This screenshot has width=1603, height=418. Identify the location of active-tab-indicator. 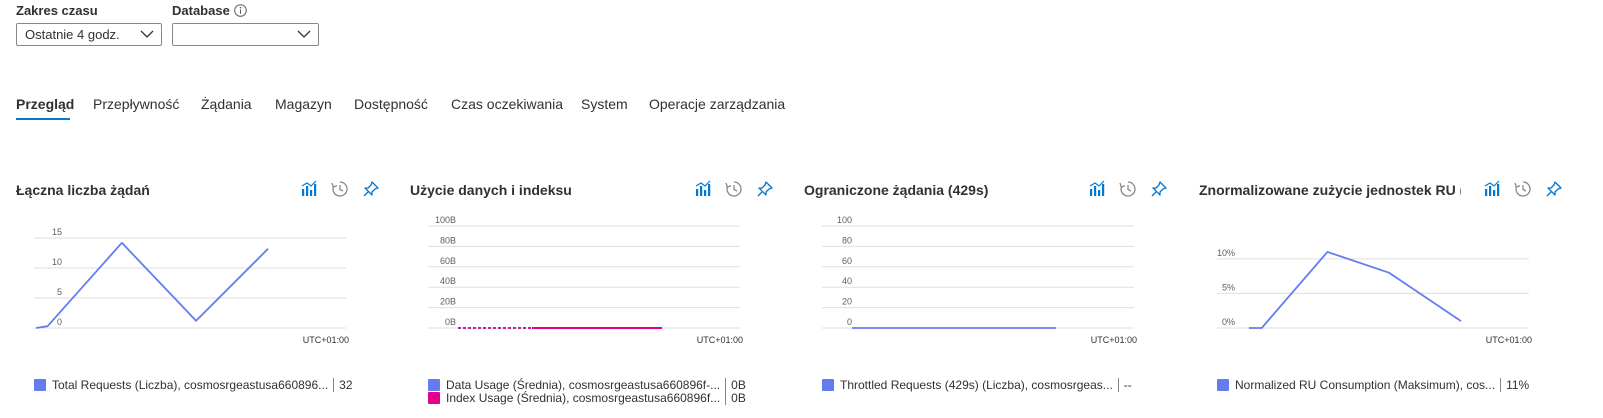
(43, 119).